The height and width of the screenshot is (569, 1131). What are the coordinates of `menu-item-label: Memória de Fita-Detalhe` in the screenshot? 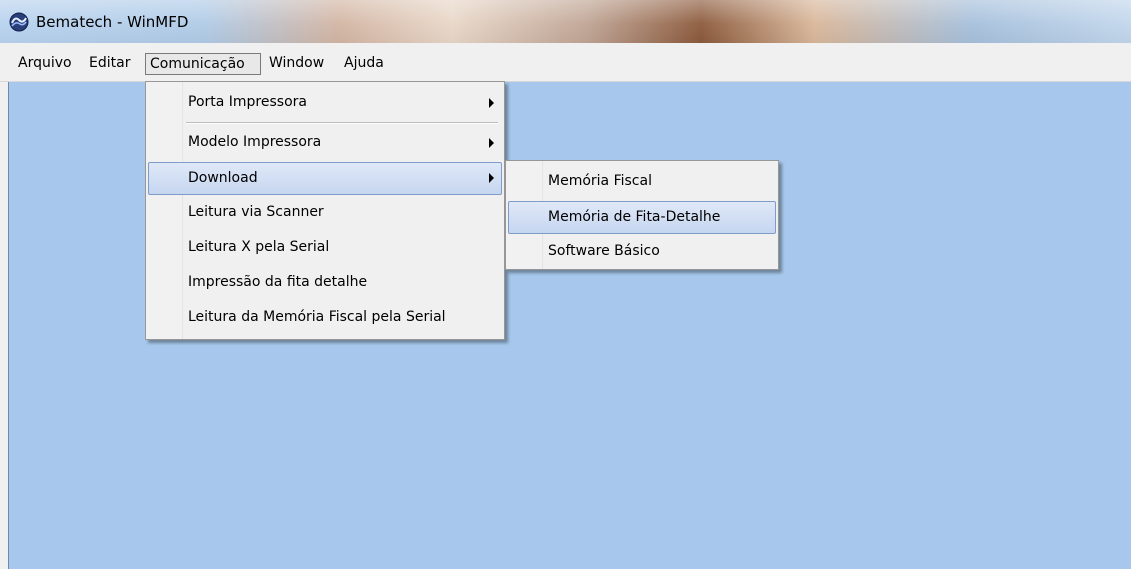 It's located at (634, 217).